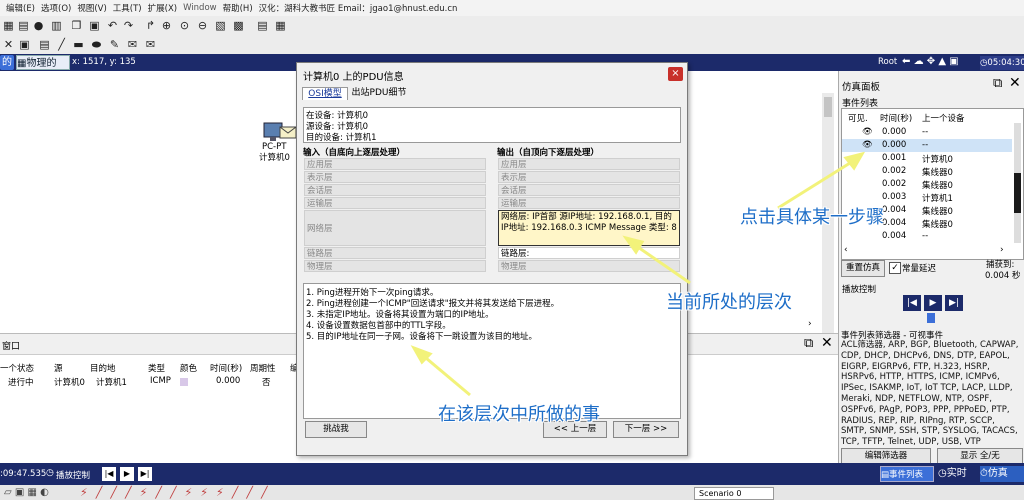 The image size is (1024, 500). Describe the element at coordinates (661, 263) in the screenshot. I see `arrow-to-layer` at that location.